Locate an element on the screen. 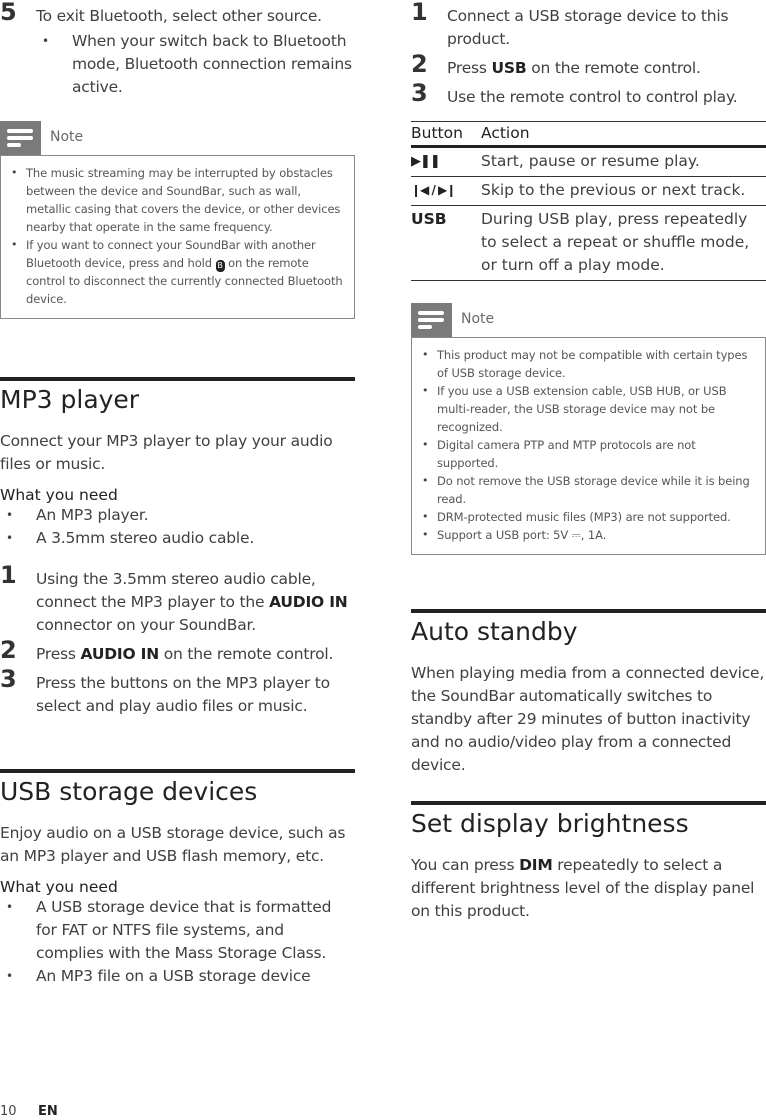  need-item: A 3.5mm stereo audio cable. is located at coordinates (177, 538).